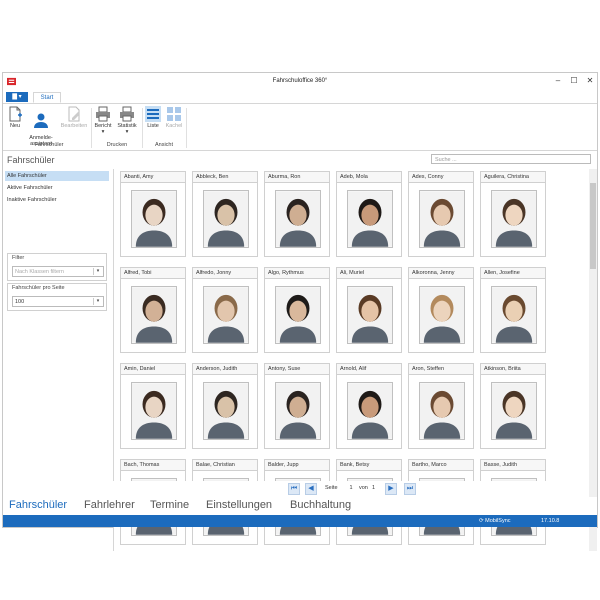  I want to click on student-name: Balae, Christian, so click(225, 465).